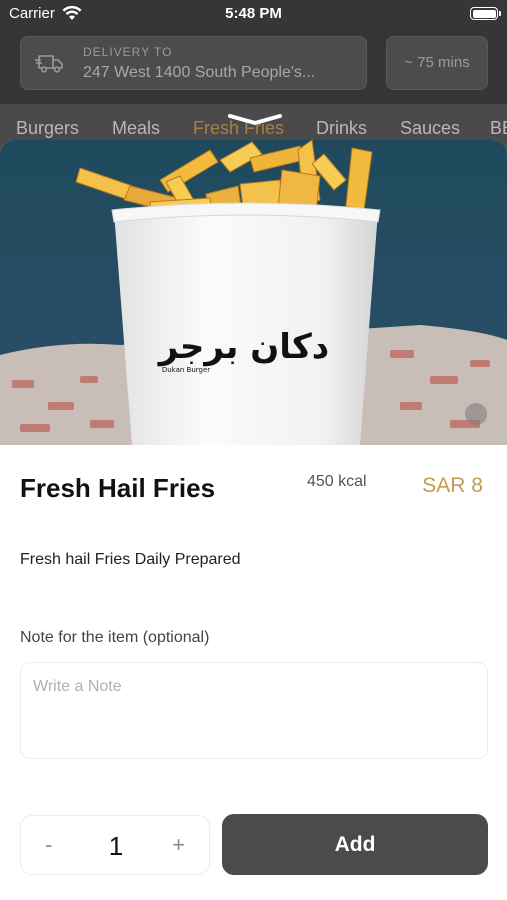 The image size is (507, 900). Describe the element at coordinates (430, 128) in the screenshot. I see `tab-sauces: Sauces` at that location.